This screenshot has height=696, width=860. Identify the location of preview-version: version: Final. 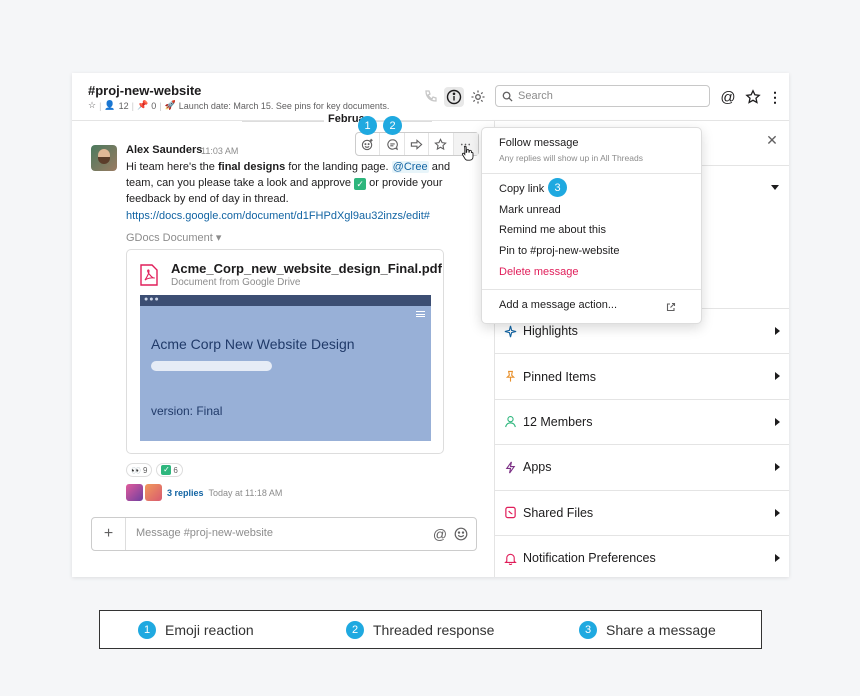
(187, 411).